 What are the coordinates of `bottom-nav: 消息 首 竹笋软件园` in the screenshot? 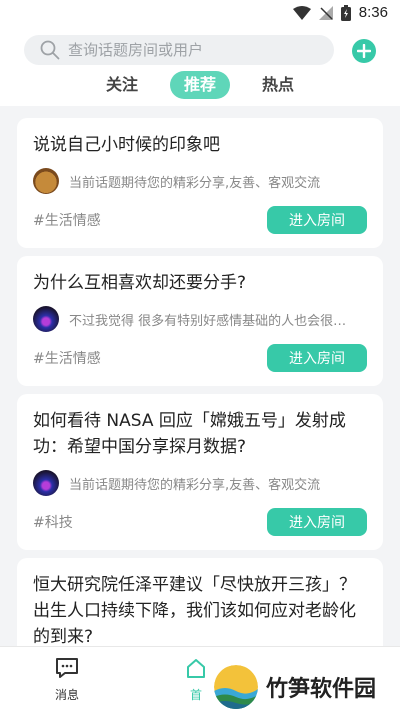 It's located at (200, 678).